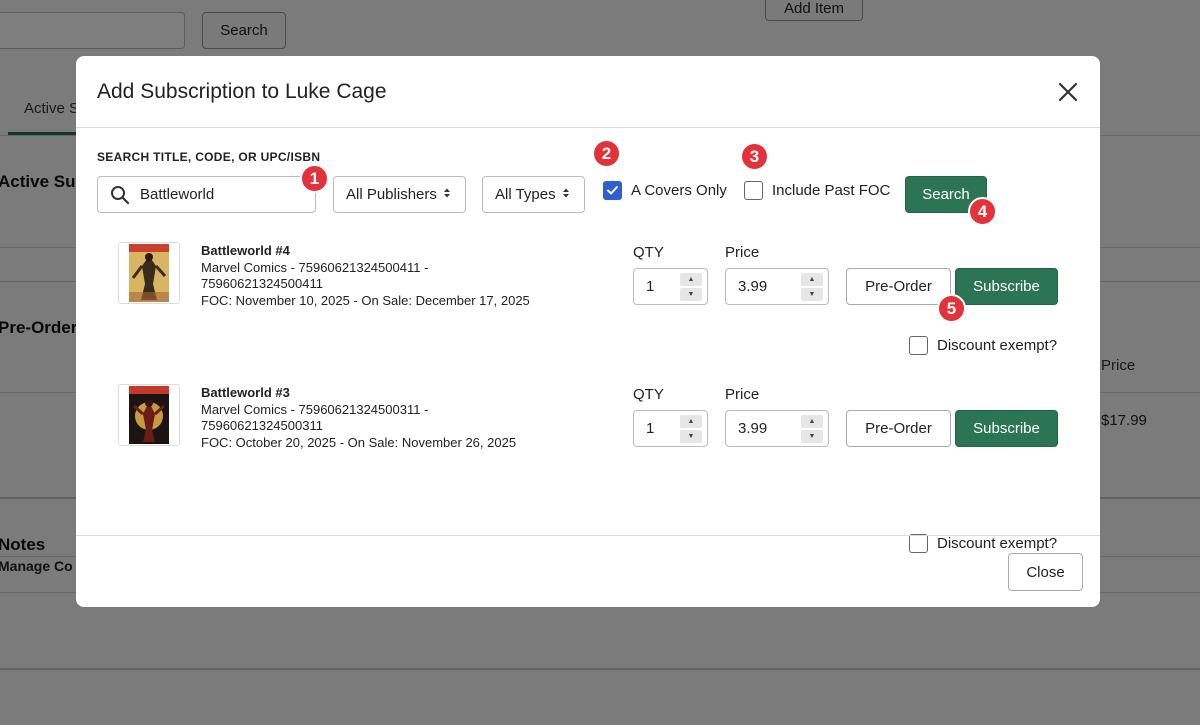 The image size is (1200, 725). I want to click on search-field, so click(206, 194).